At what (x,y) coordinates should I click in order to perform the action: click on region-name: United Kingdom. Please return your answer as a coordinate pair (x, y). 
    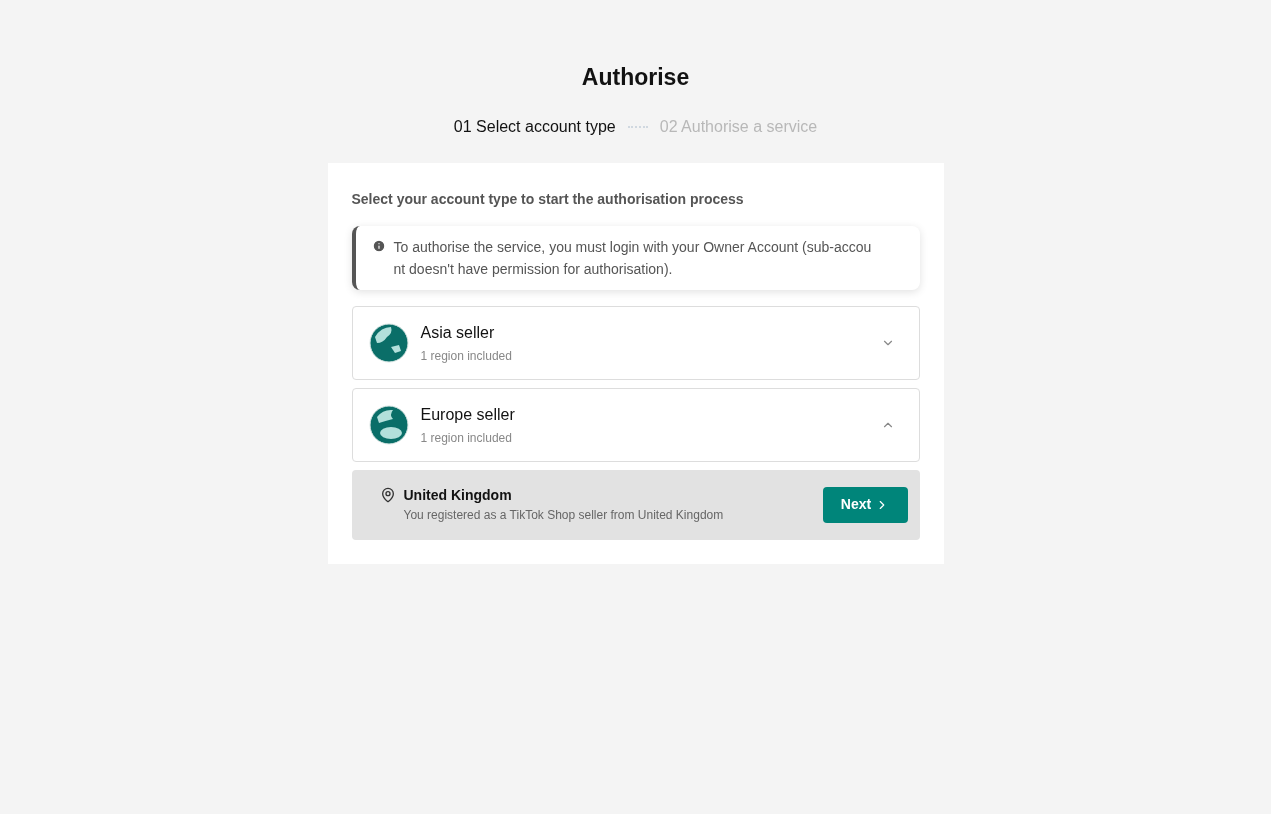
    Looking at the image, I should click on (458, 495).